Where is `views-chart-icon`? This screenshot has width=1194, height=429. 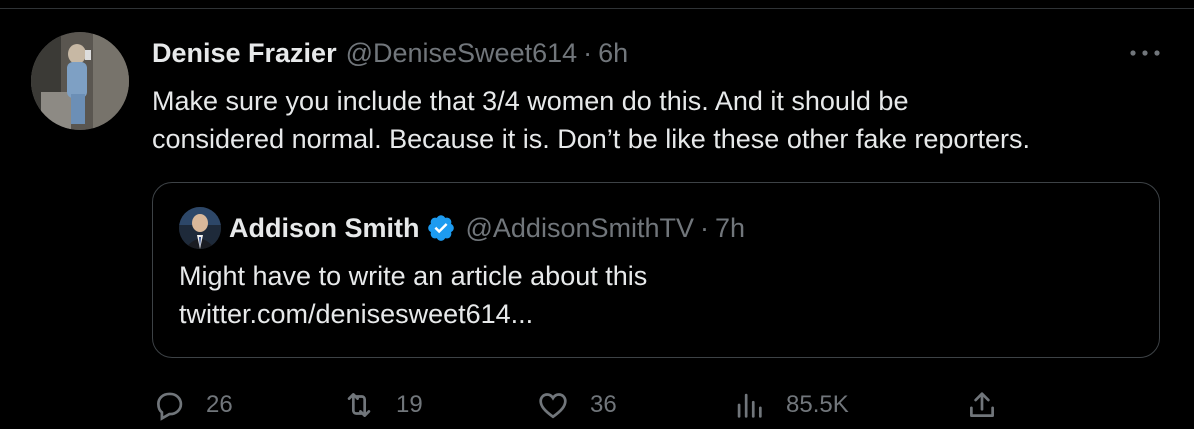 views-chart-icon is located at coordinates (749, 405).